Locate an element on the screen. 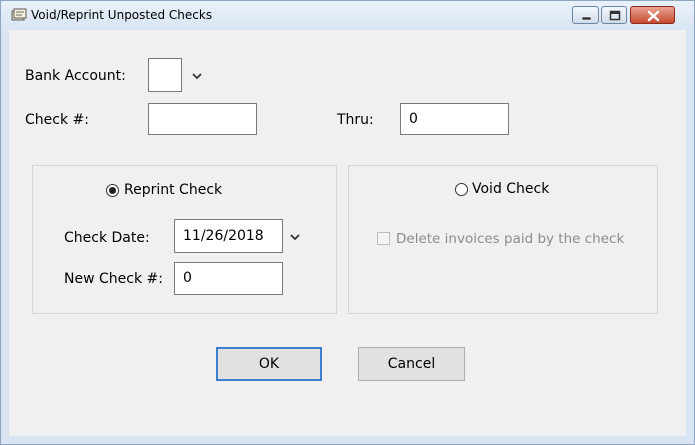 Image resolution: width=695 pixels, height=445 pixels. thru-label: Thru: is located at coordinates (355, 120).